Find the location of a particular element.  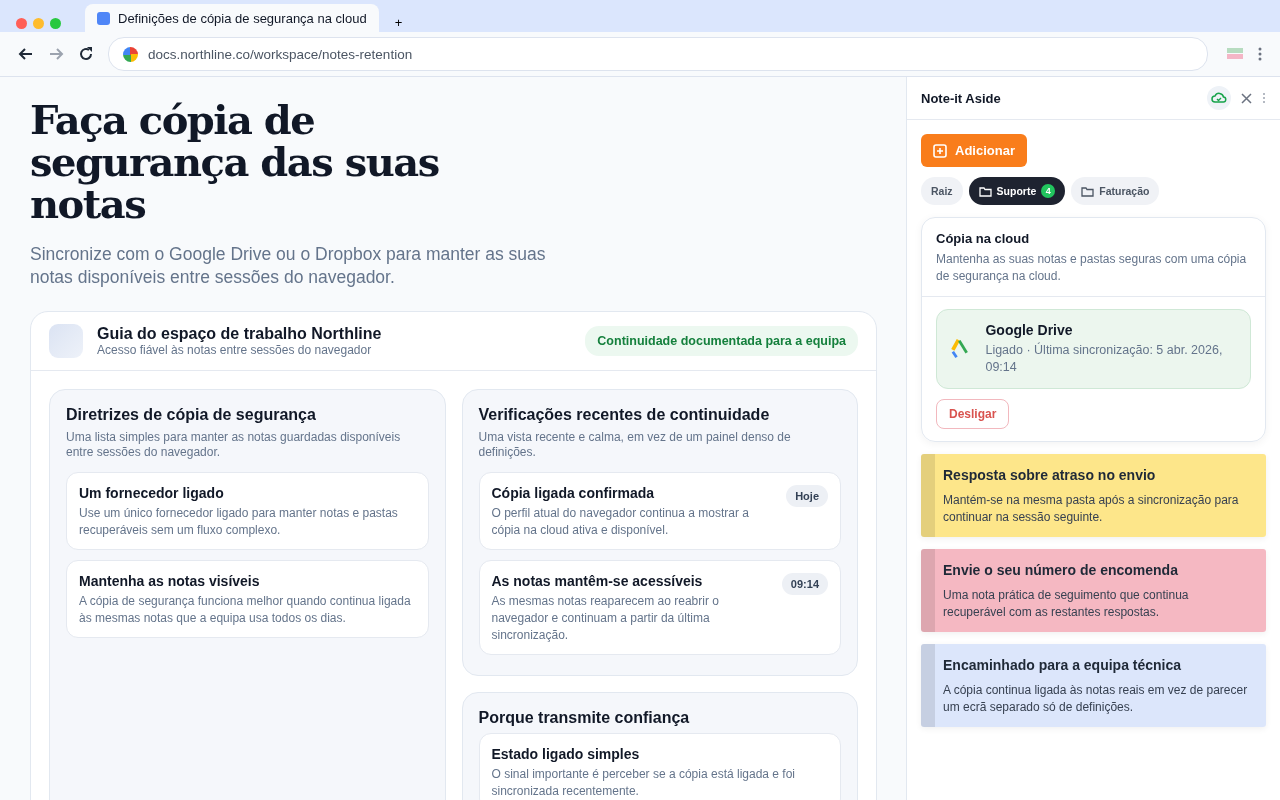

card-text: O perfil atual do navegador continua a mostrar a cópia na cloud ativa e disponível. is located at coordinates (620, 522).